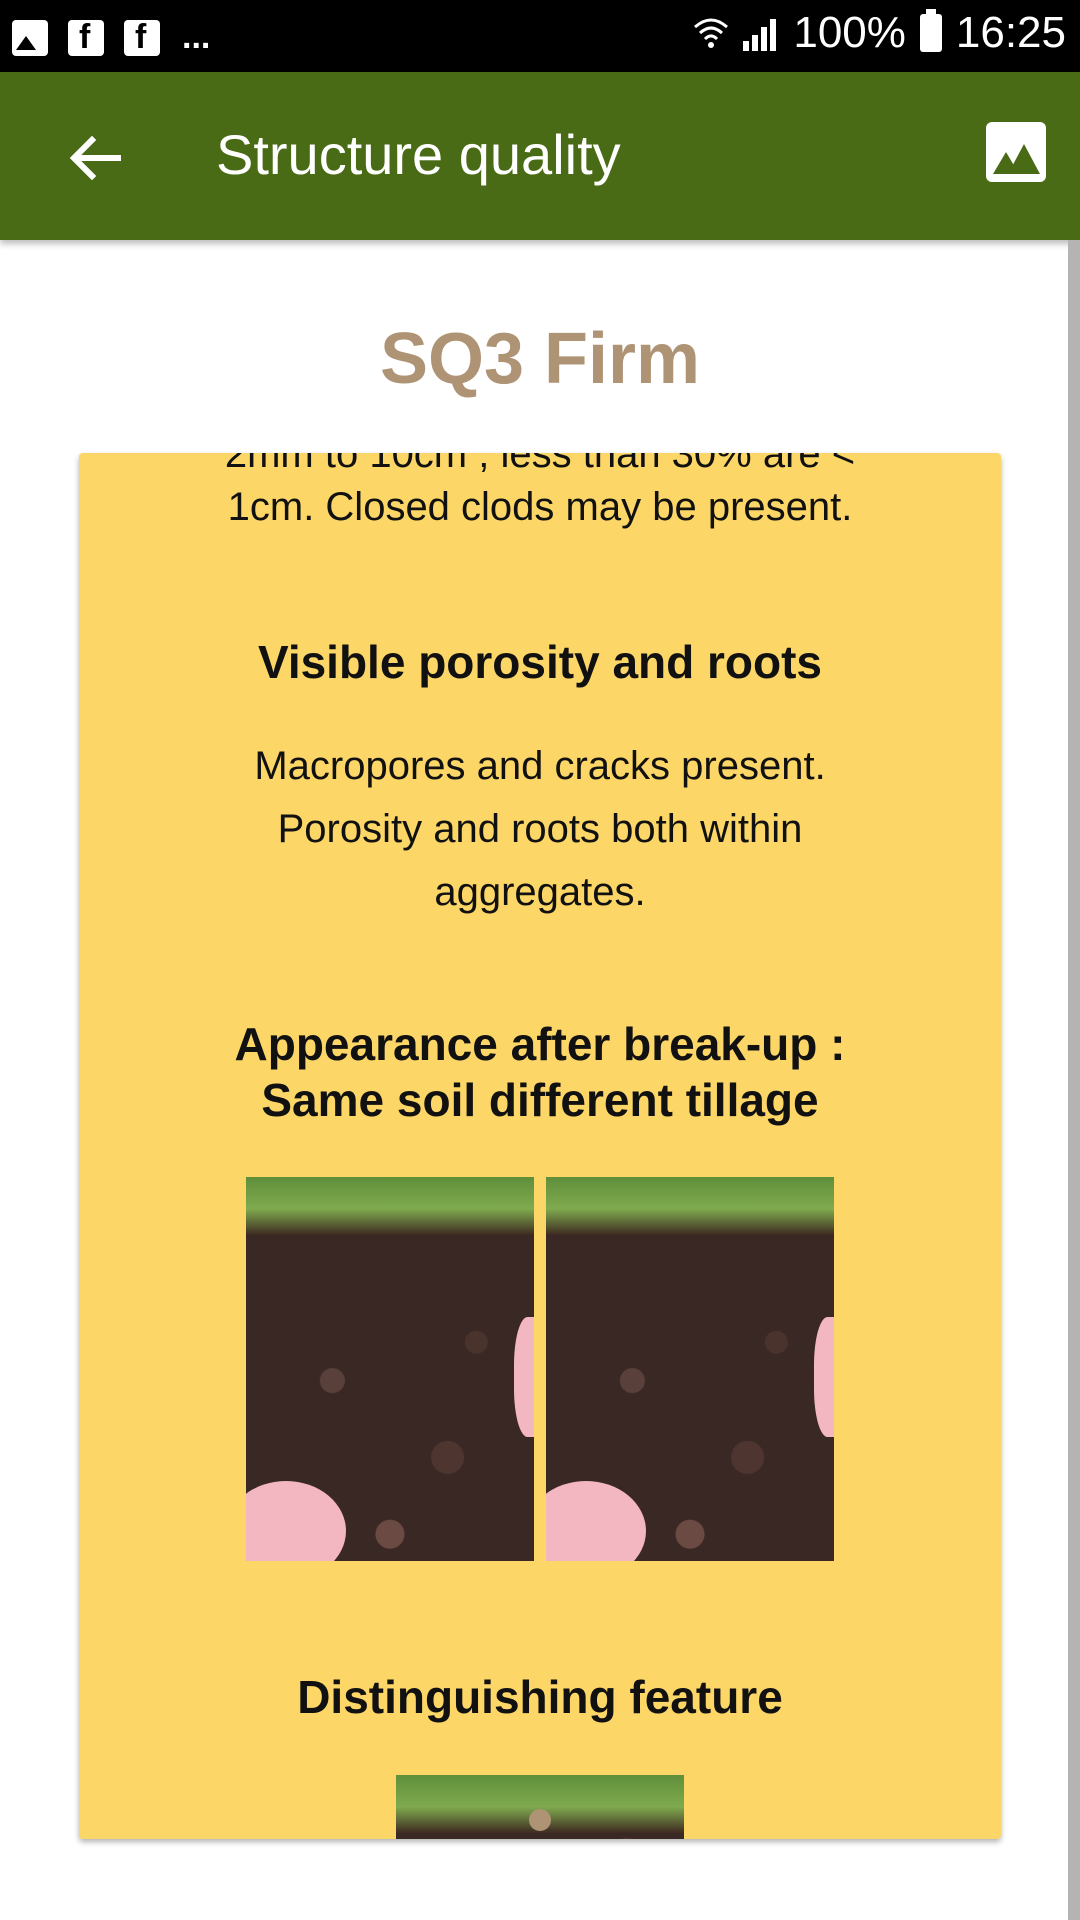 The width and height of the screenshot is (1080, 1920). I want to click on page-indicator, so click(540, 1820).